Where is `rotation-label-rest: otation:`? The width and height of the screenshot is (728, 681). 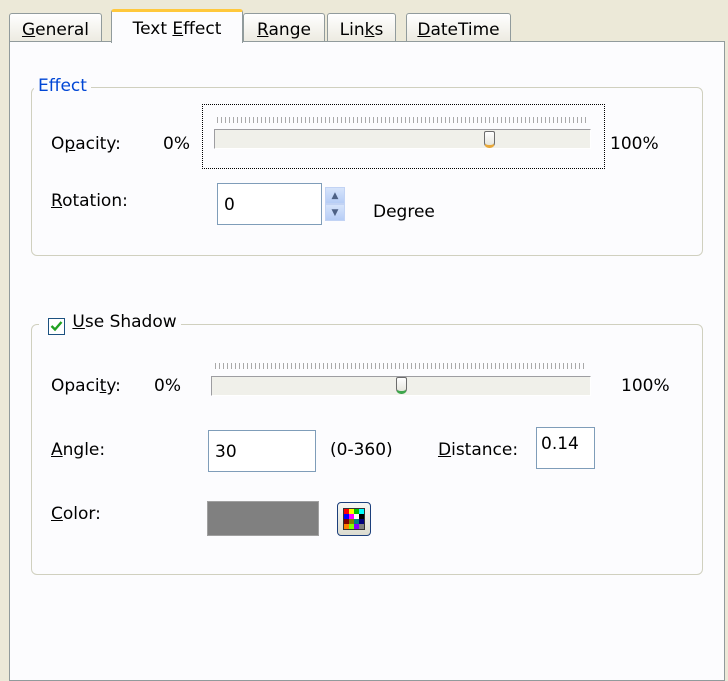 rotation-label-rest: otation: is located at coordinates (95, 201).